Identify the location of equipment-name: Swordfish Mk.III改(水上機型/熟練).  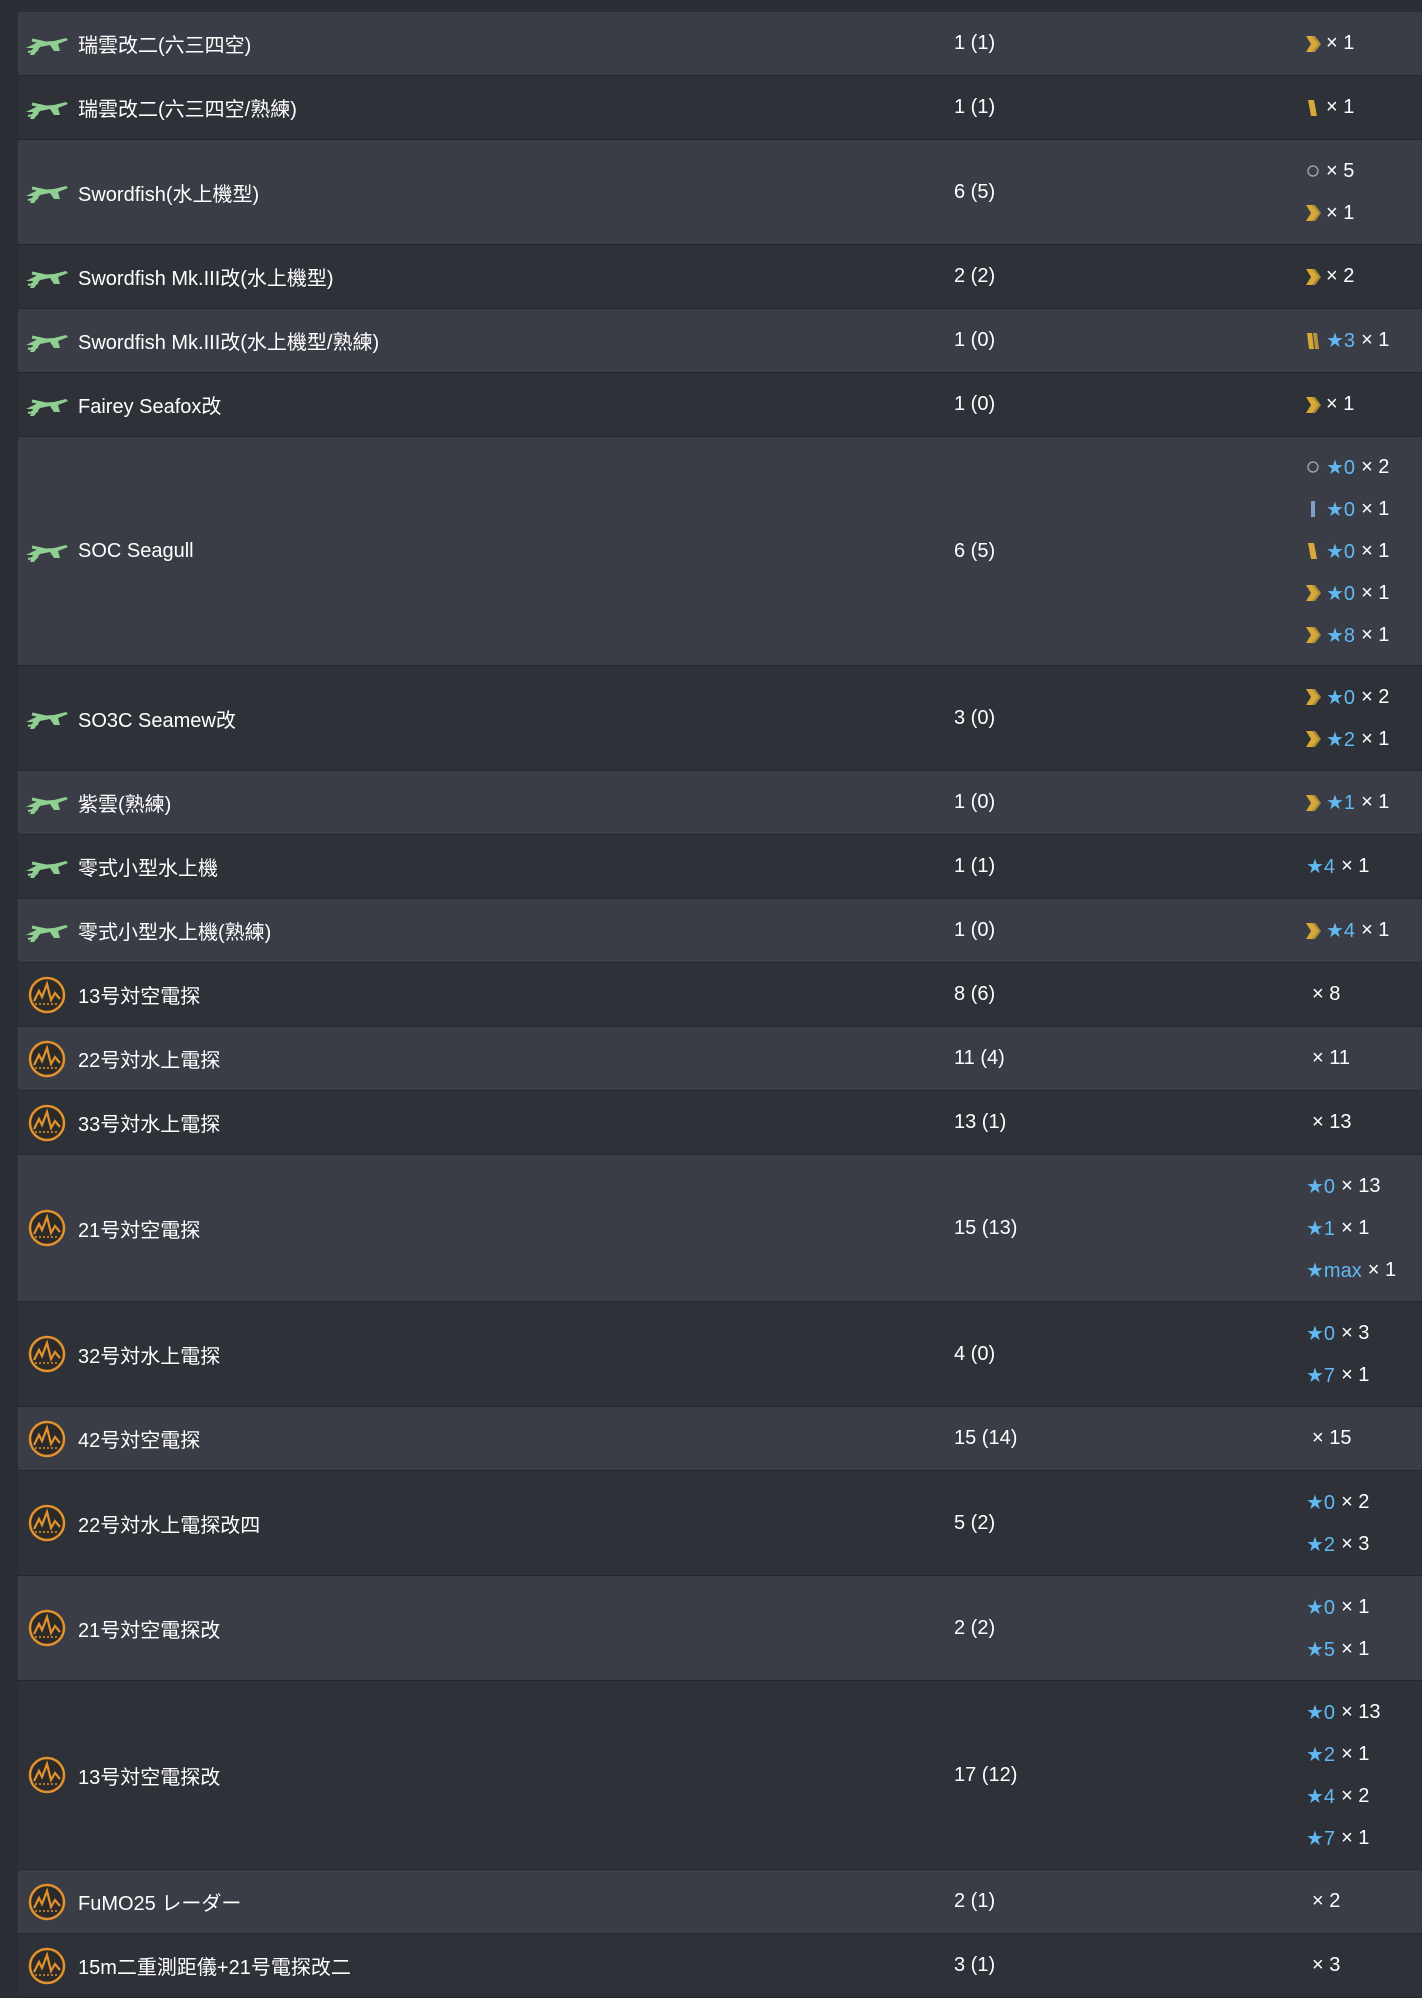
(229, 343).